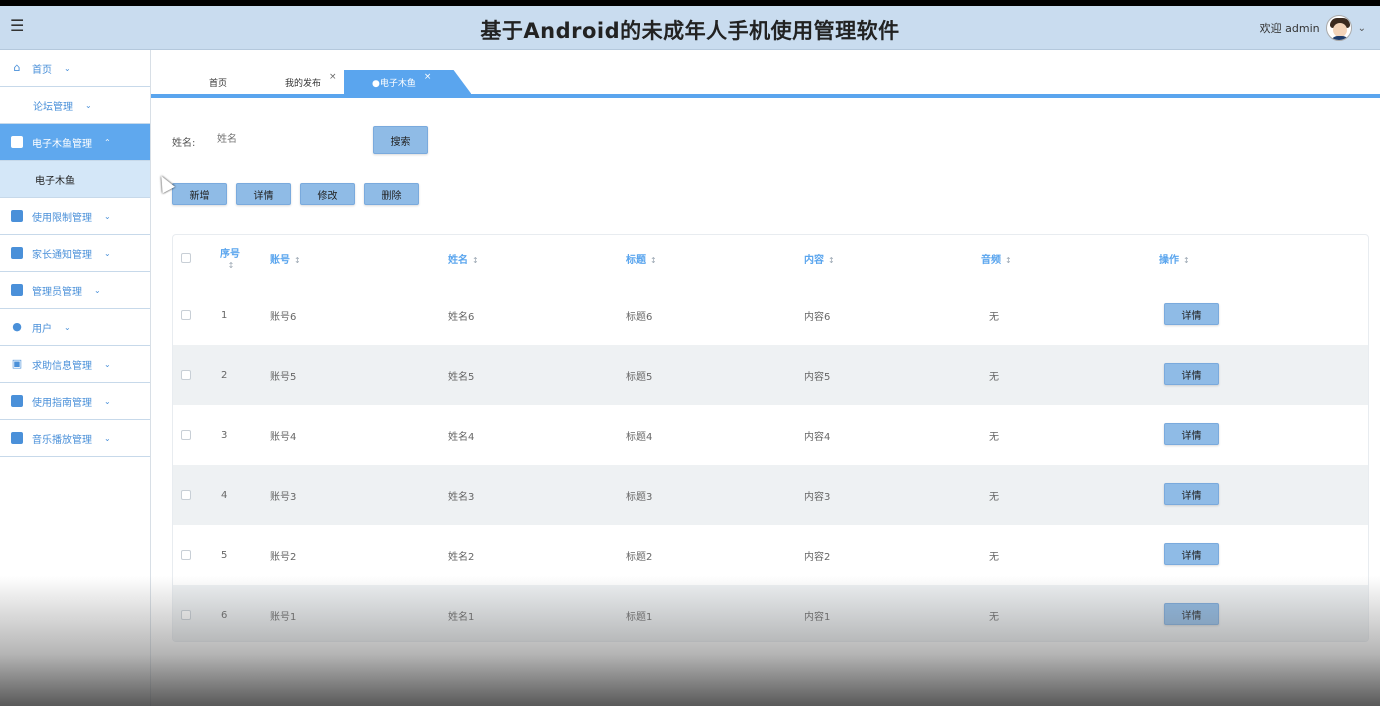  Describe the element at coordinates (394, 83) in the screenshot. I see `tab-label: ●电子木鱼` at that location.